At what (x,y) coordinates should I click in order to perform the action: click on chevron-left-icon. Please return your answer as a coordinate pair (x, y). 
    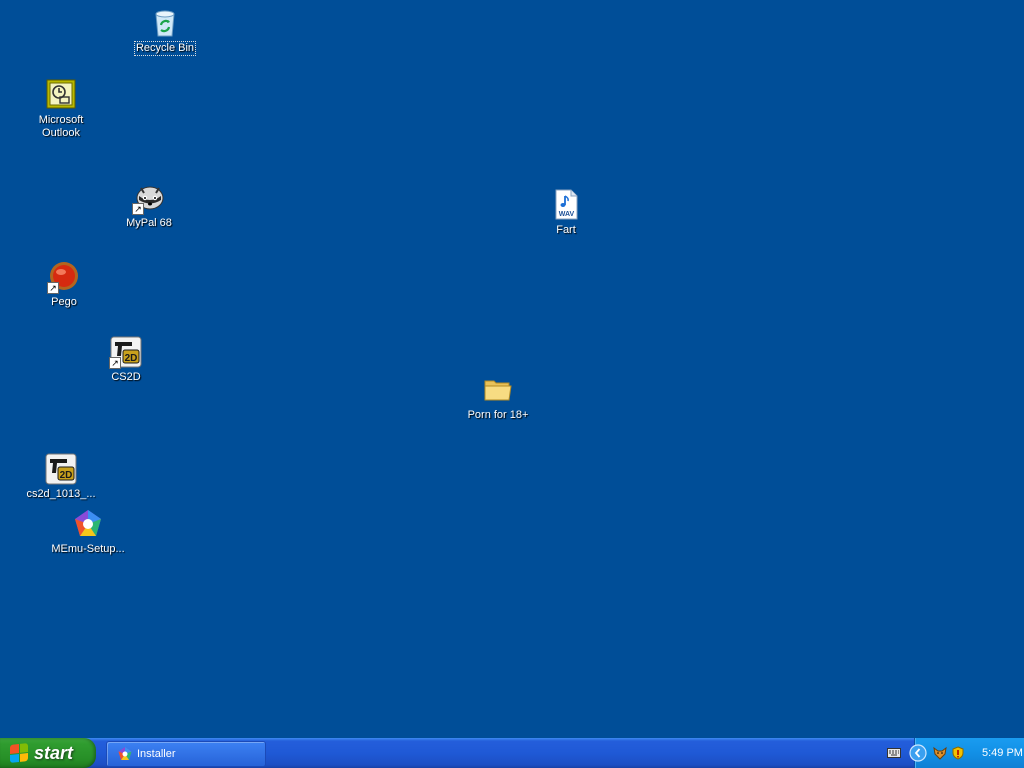
    Looking at the image, I should click on (918, 753).